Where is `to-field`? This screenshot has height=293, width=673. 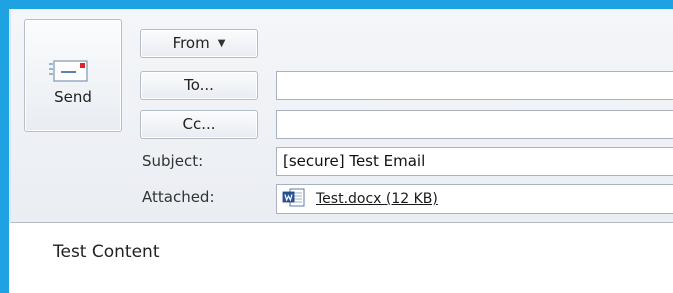 to-field is located at coordinates (474, 85).